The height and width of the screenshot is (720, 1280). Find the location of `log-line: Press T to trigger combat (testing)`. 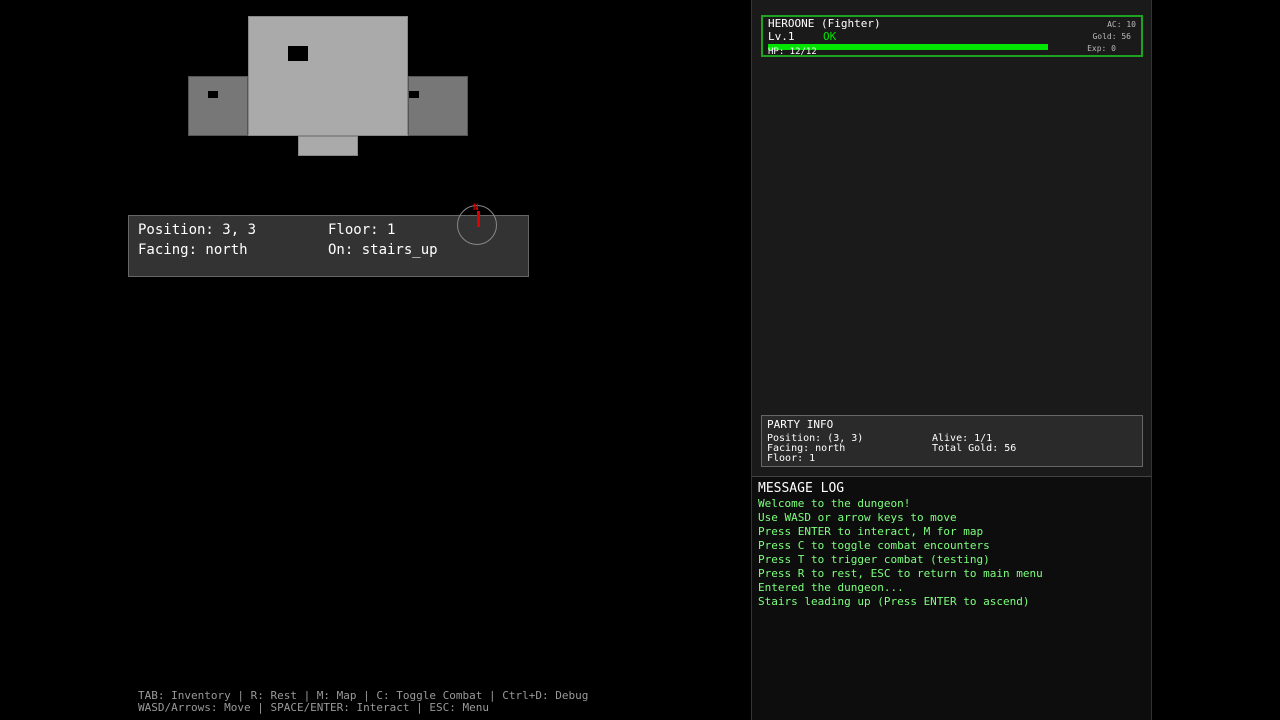

log-line: Press T to trigger combat (testing) is located at coordinates (874, 559).